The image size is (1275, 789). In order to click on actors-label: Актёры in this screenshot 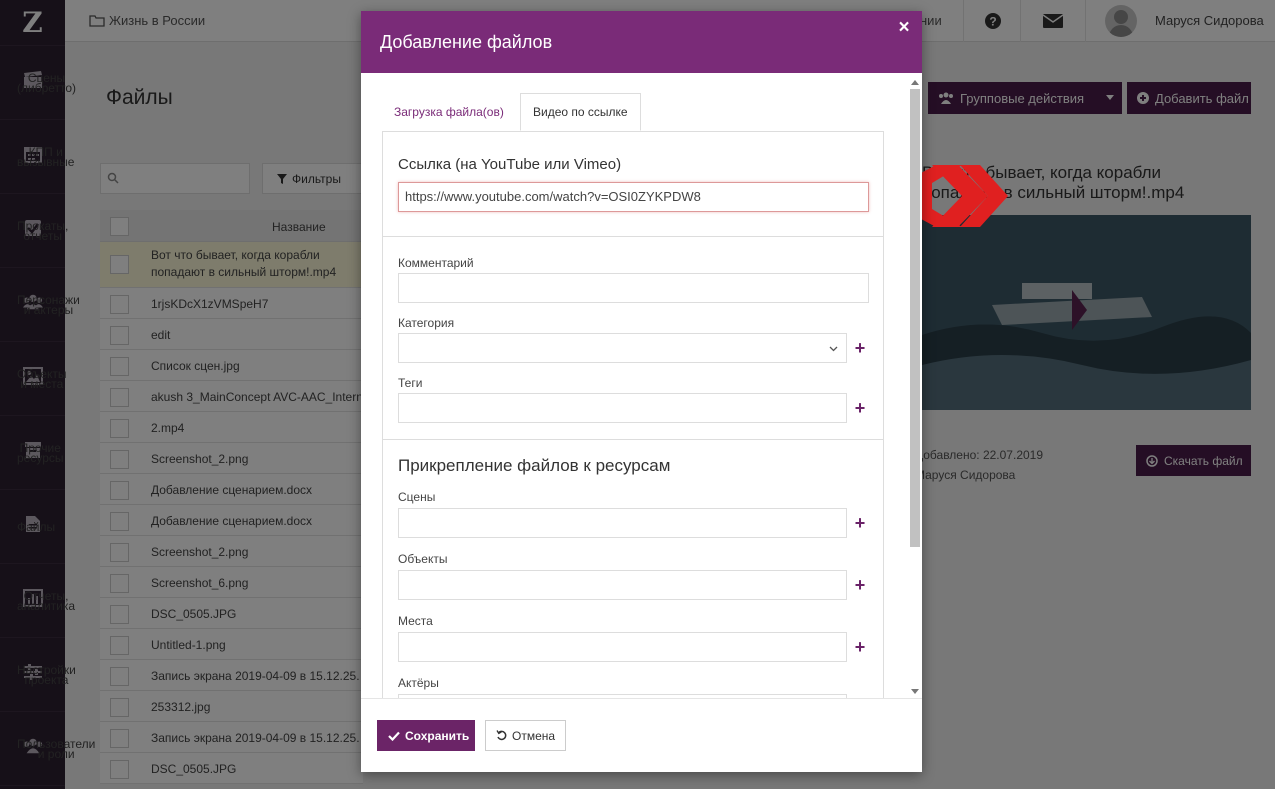, I will do `click(418, 683)`.